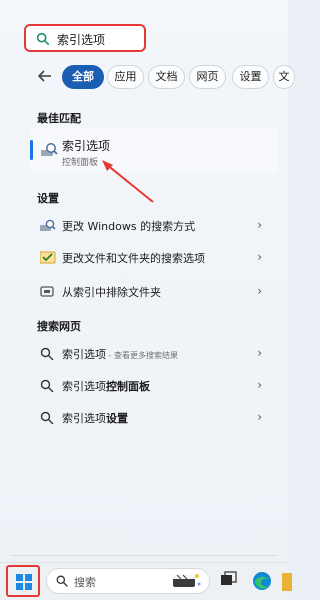 This screenshot has width=320, height=600. Describe the element at coordinates (128, 181) in the screenshot. I see `annotation-arrow-icon` at that location.